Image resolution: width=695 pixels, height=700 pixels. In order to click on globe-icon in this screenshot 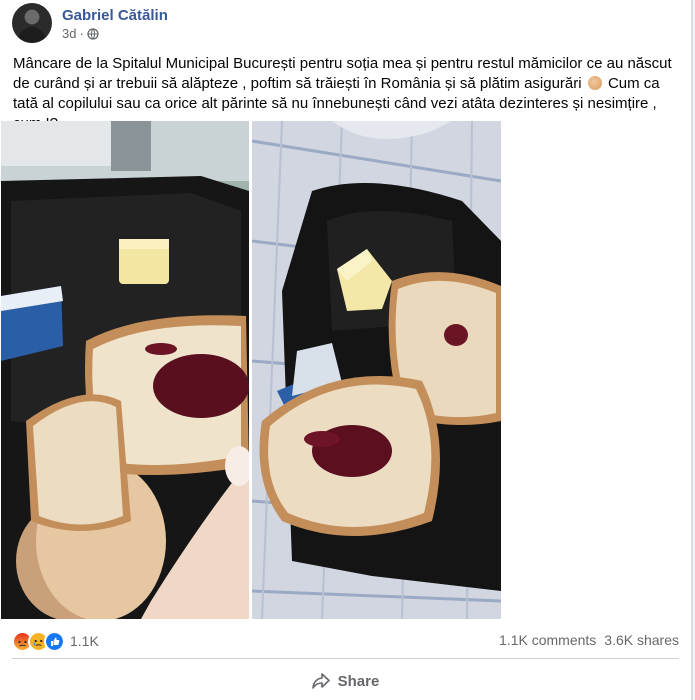, I will do `click(93, 33)`.